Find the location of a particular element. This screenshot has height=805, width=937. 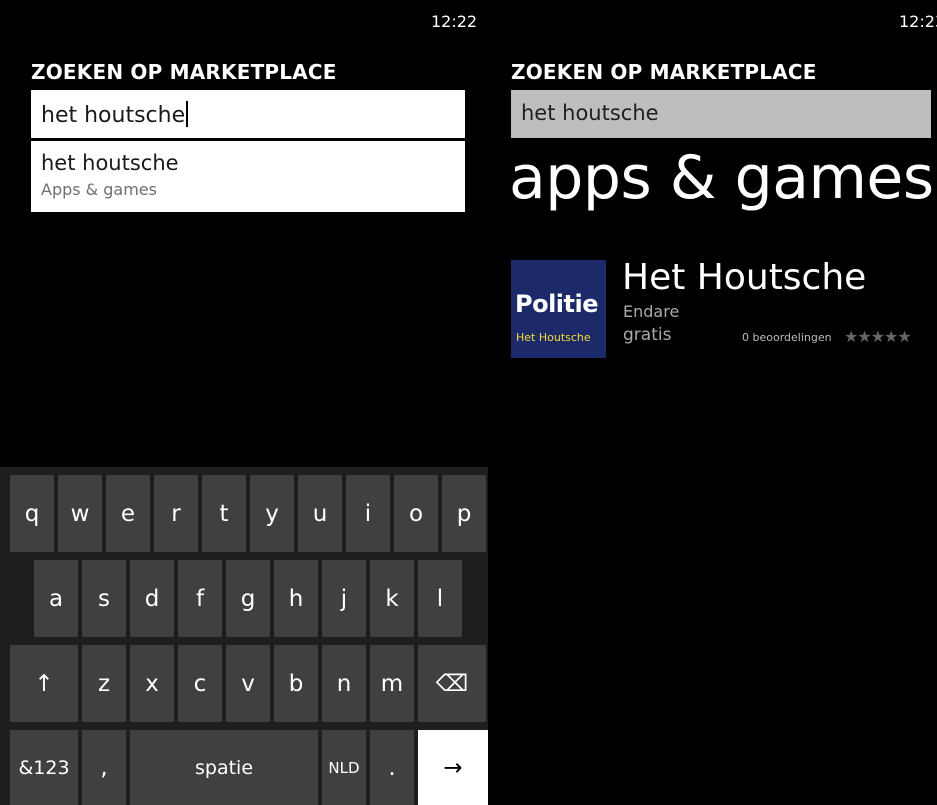

key-j: j is located at coordinates (344, 598).